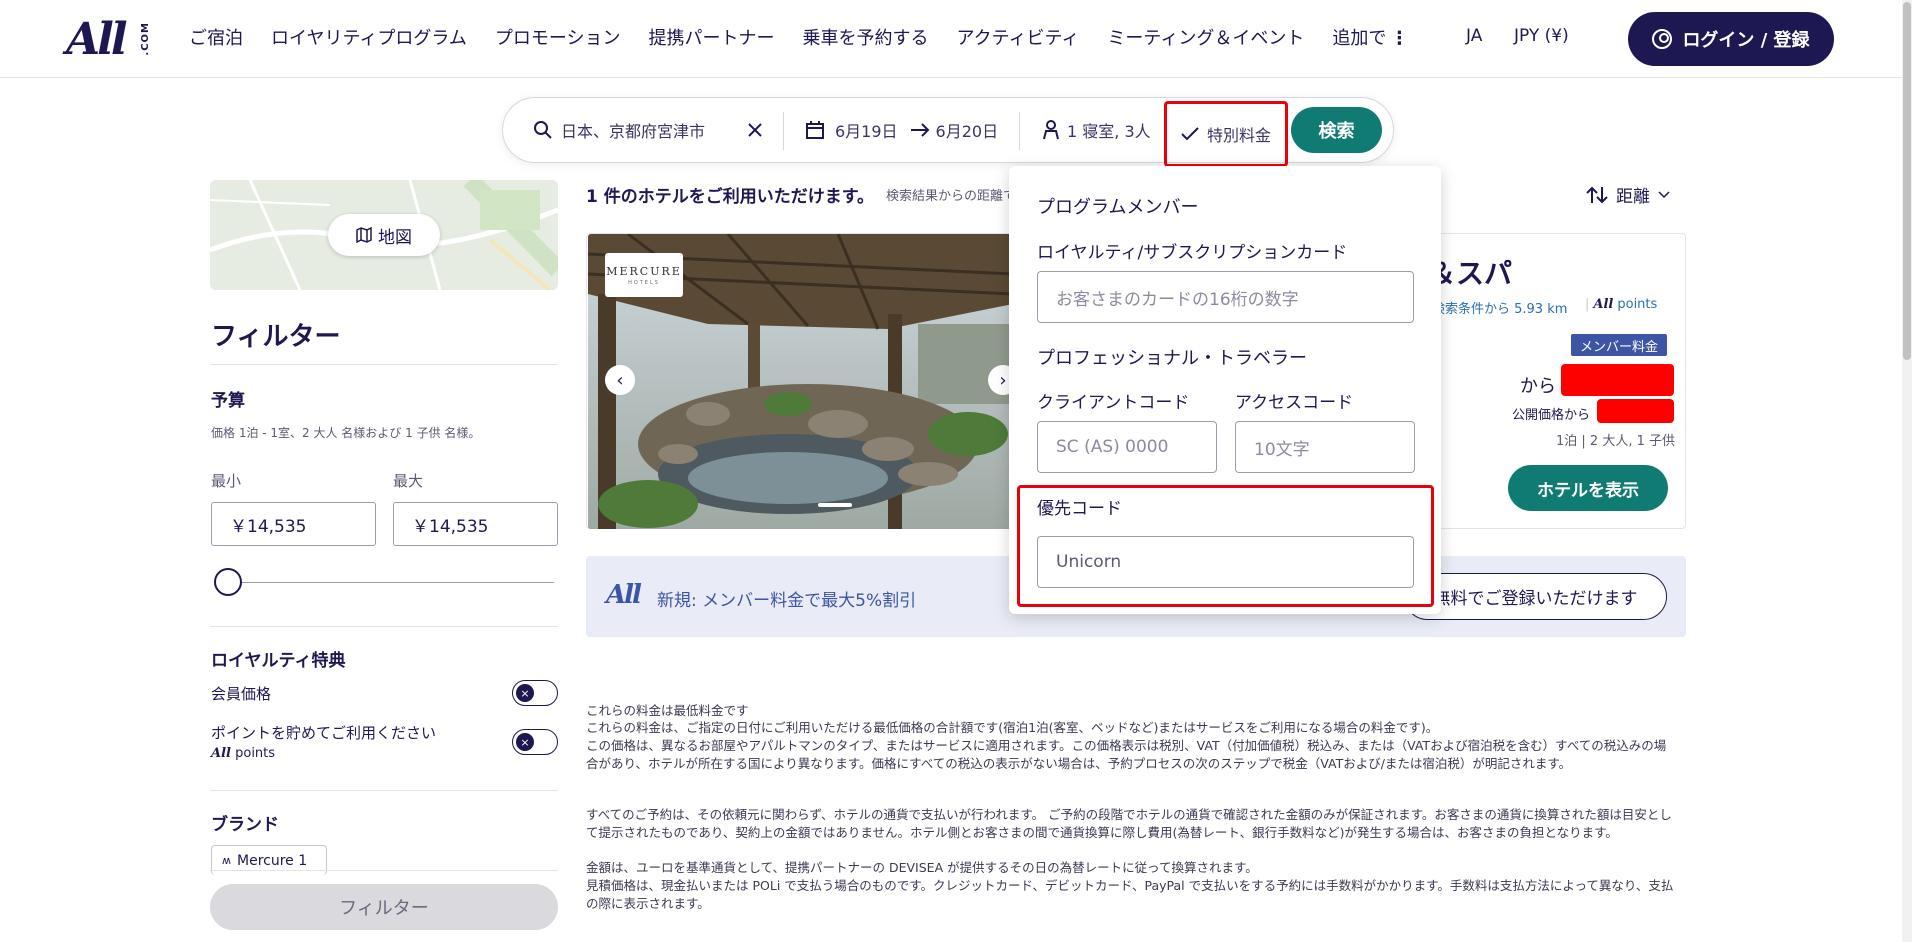 This screenshot has height=942, width=1912. I want to click on hotel-points: | All points, so click(1621, 304).